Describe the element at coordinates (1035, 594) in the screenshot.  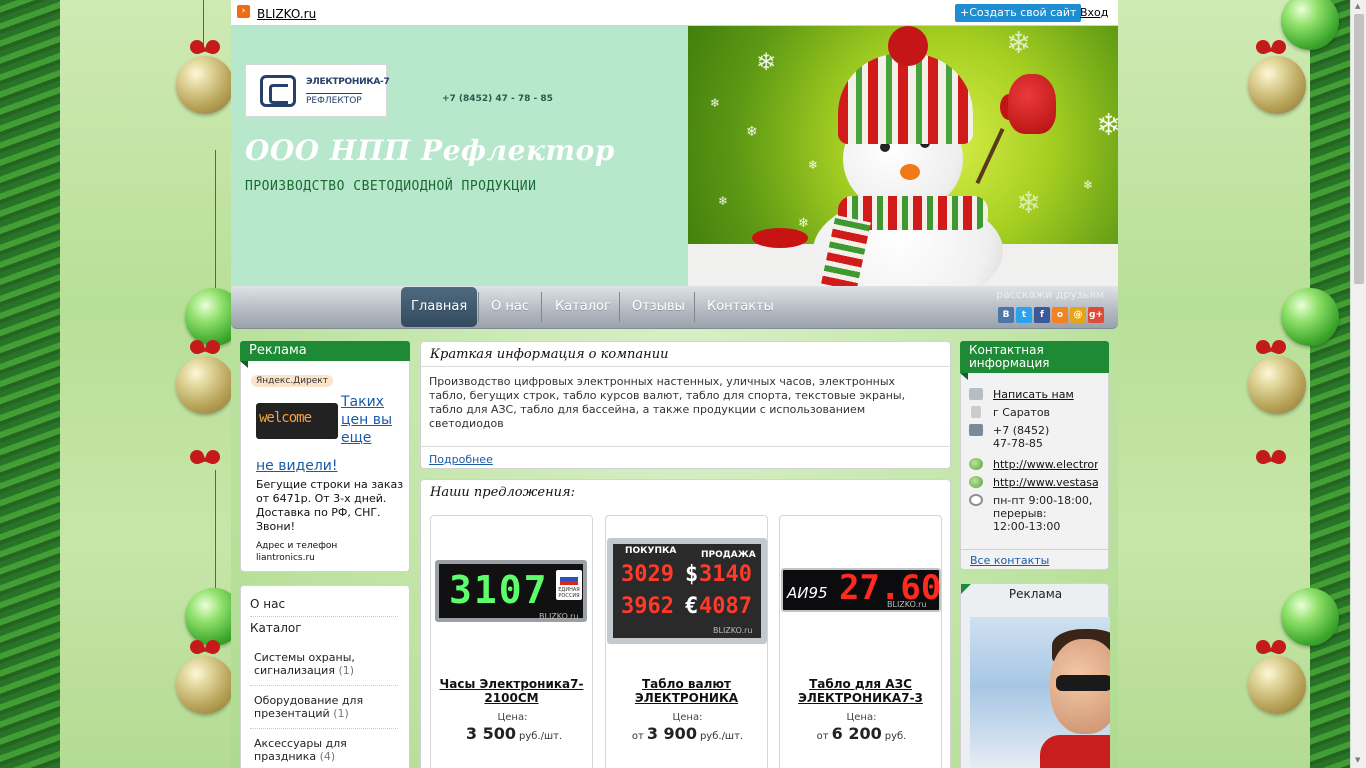
I see `right-ad-title: Реклама` at that location.